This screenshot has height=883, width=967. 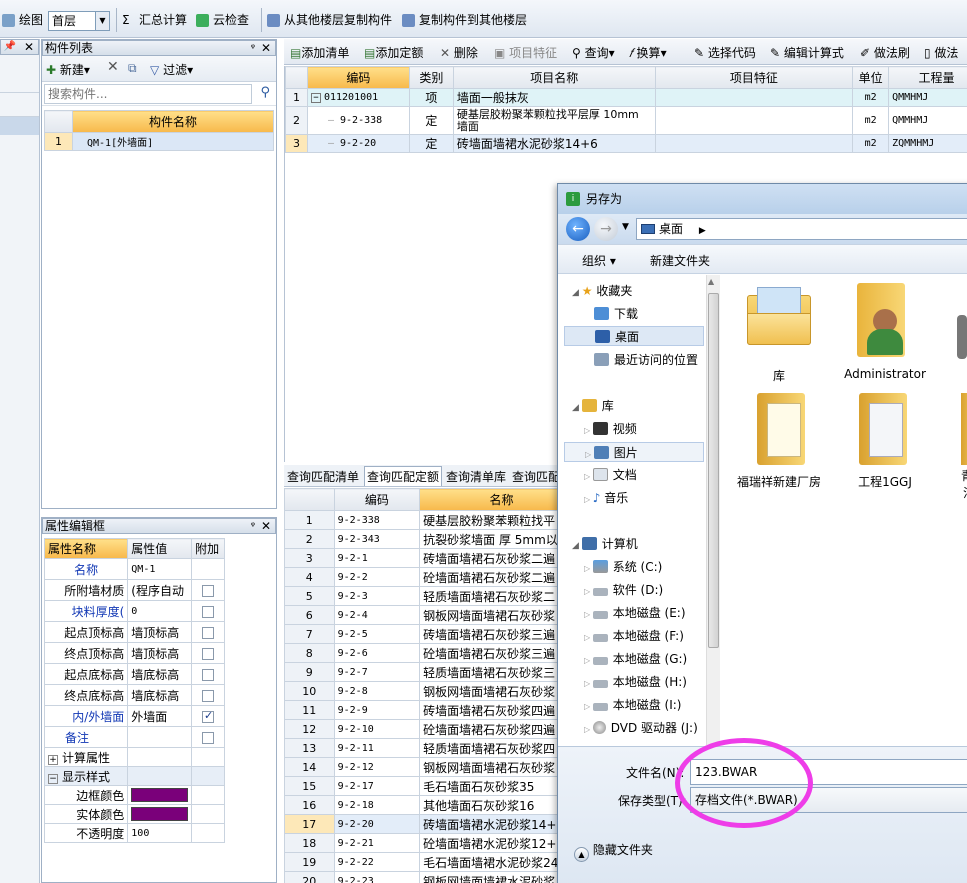 I want to click on tree-desktop: 桌面, so click(x=634, y=336).